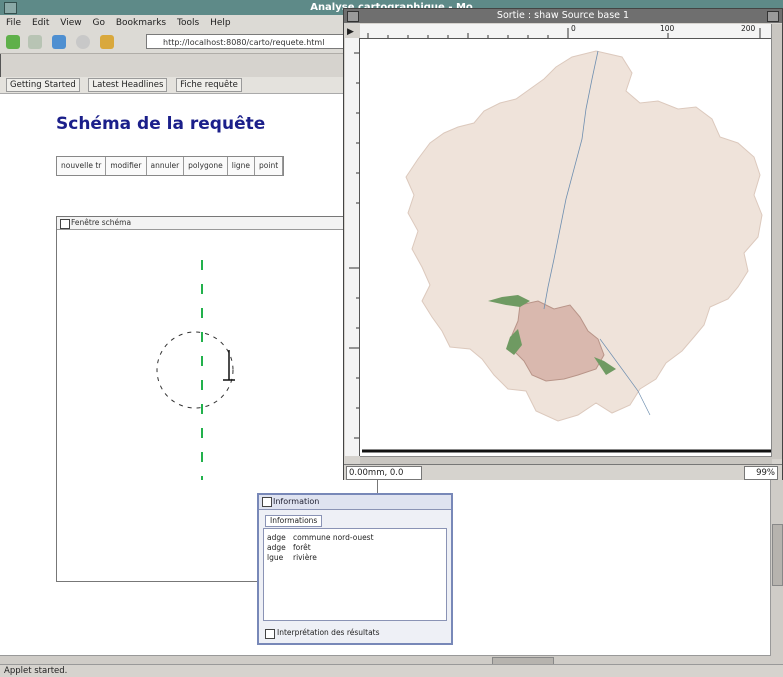 Image resolution: width=783 pixels, height=677 pixels. I want to click on list-item: adge commune nord-ouest, so click(355, 538).